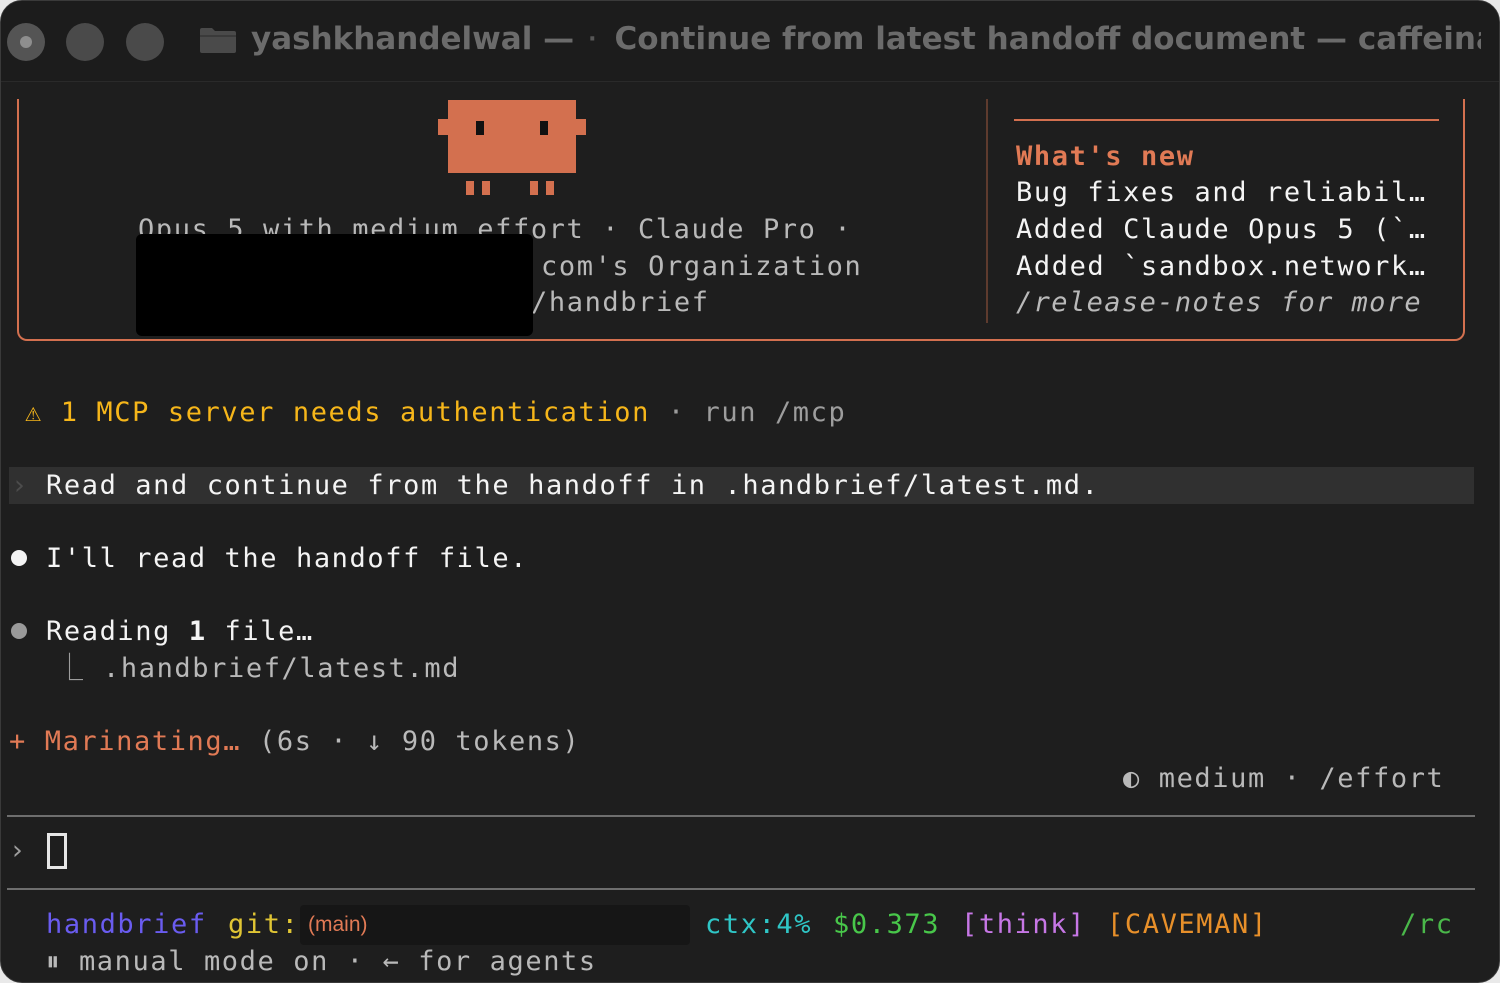 This screenshot has width=1500, height=983. What do you see at coordinates (1023, 924) in the screenshot?
I see `status-think: [think]` at bounding box center [1023, 924].